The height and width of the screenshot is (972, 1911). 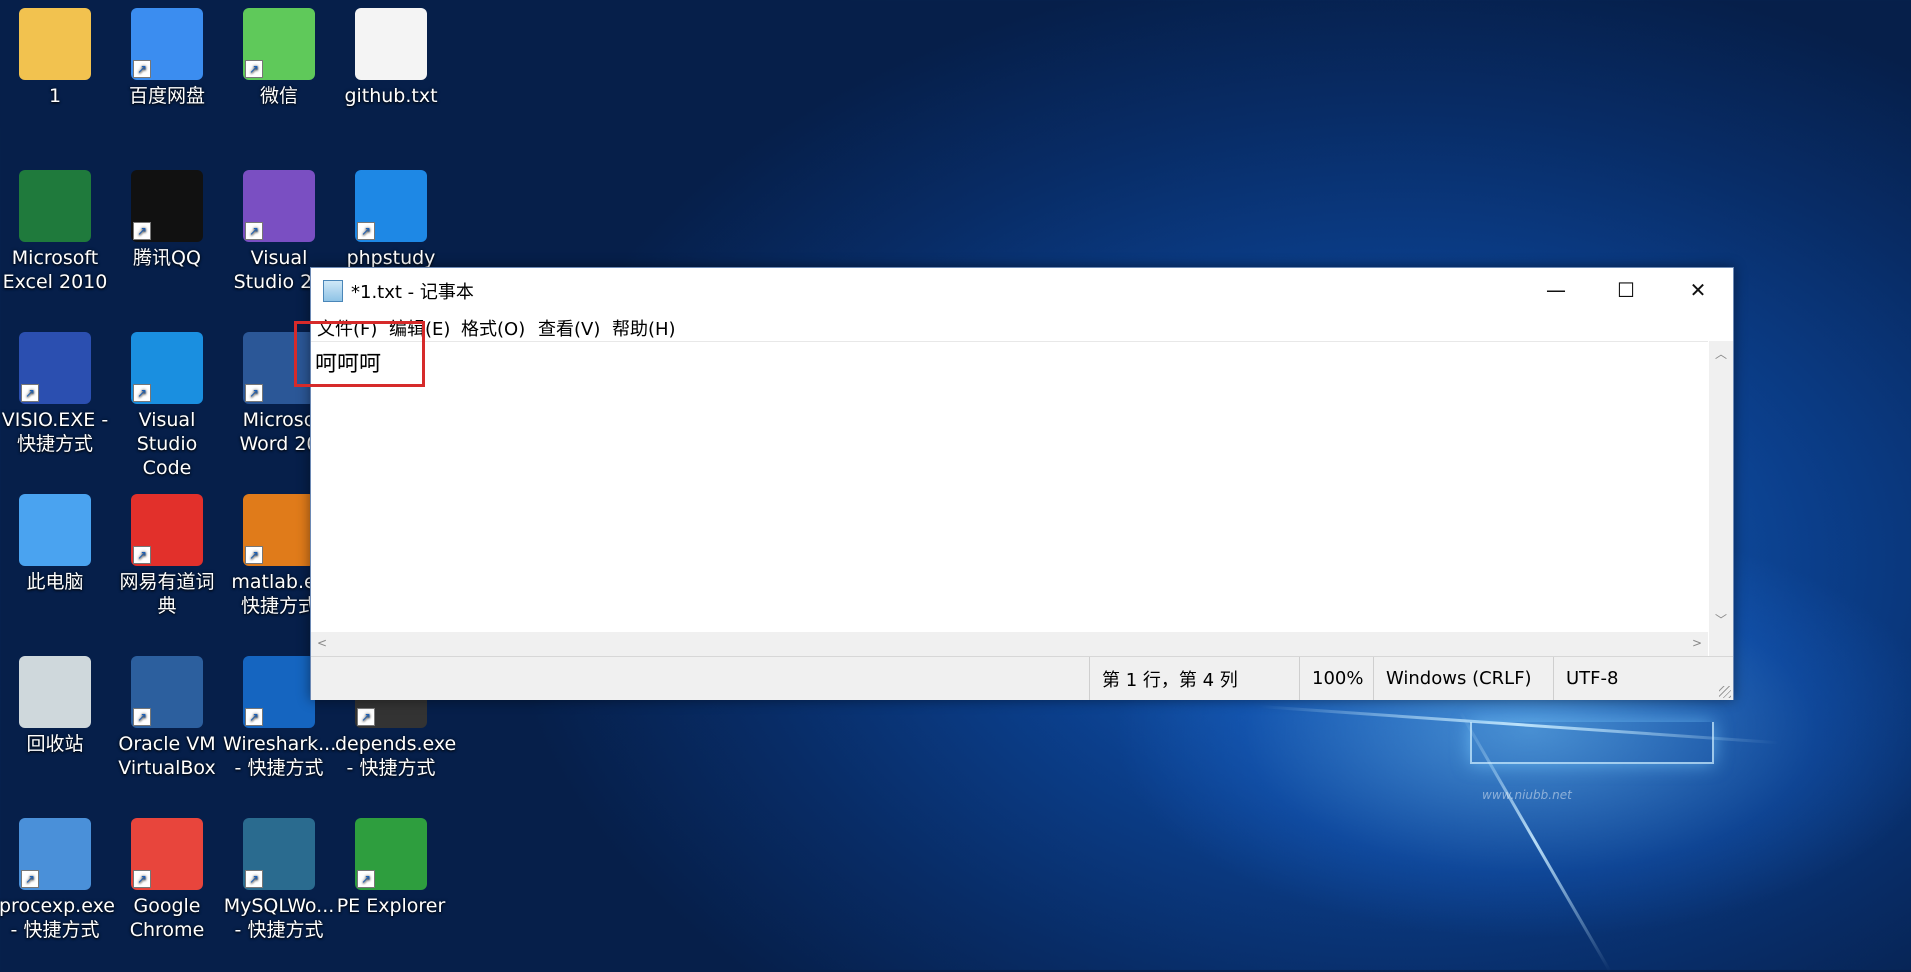 I want to click on recycle-bin-icon, so click(x=55, y=692).